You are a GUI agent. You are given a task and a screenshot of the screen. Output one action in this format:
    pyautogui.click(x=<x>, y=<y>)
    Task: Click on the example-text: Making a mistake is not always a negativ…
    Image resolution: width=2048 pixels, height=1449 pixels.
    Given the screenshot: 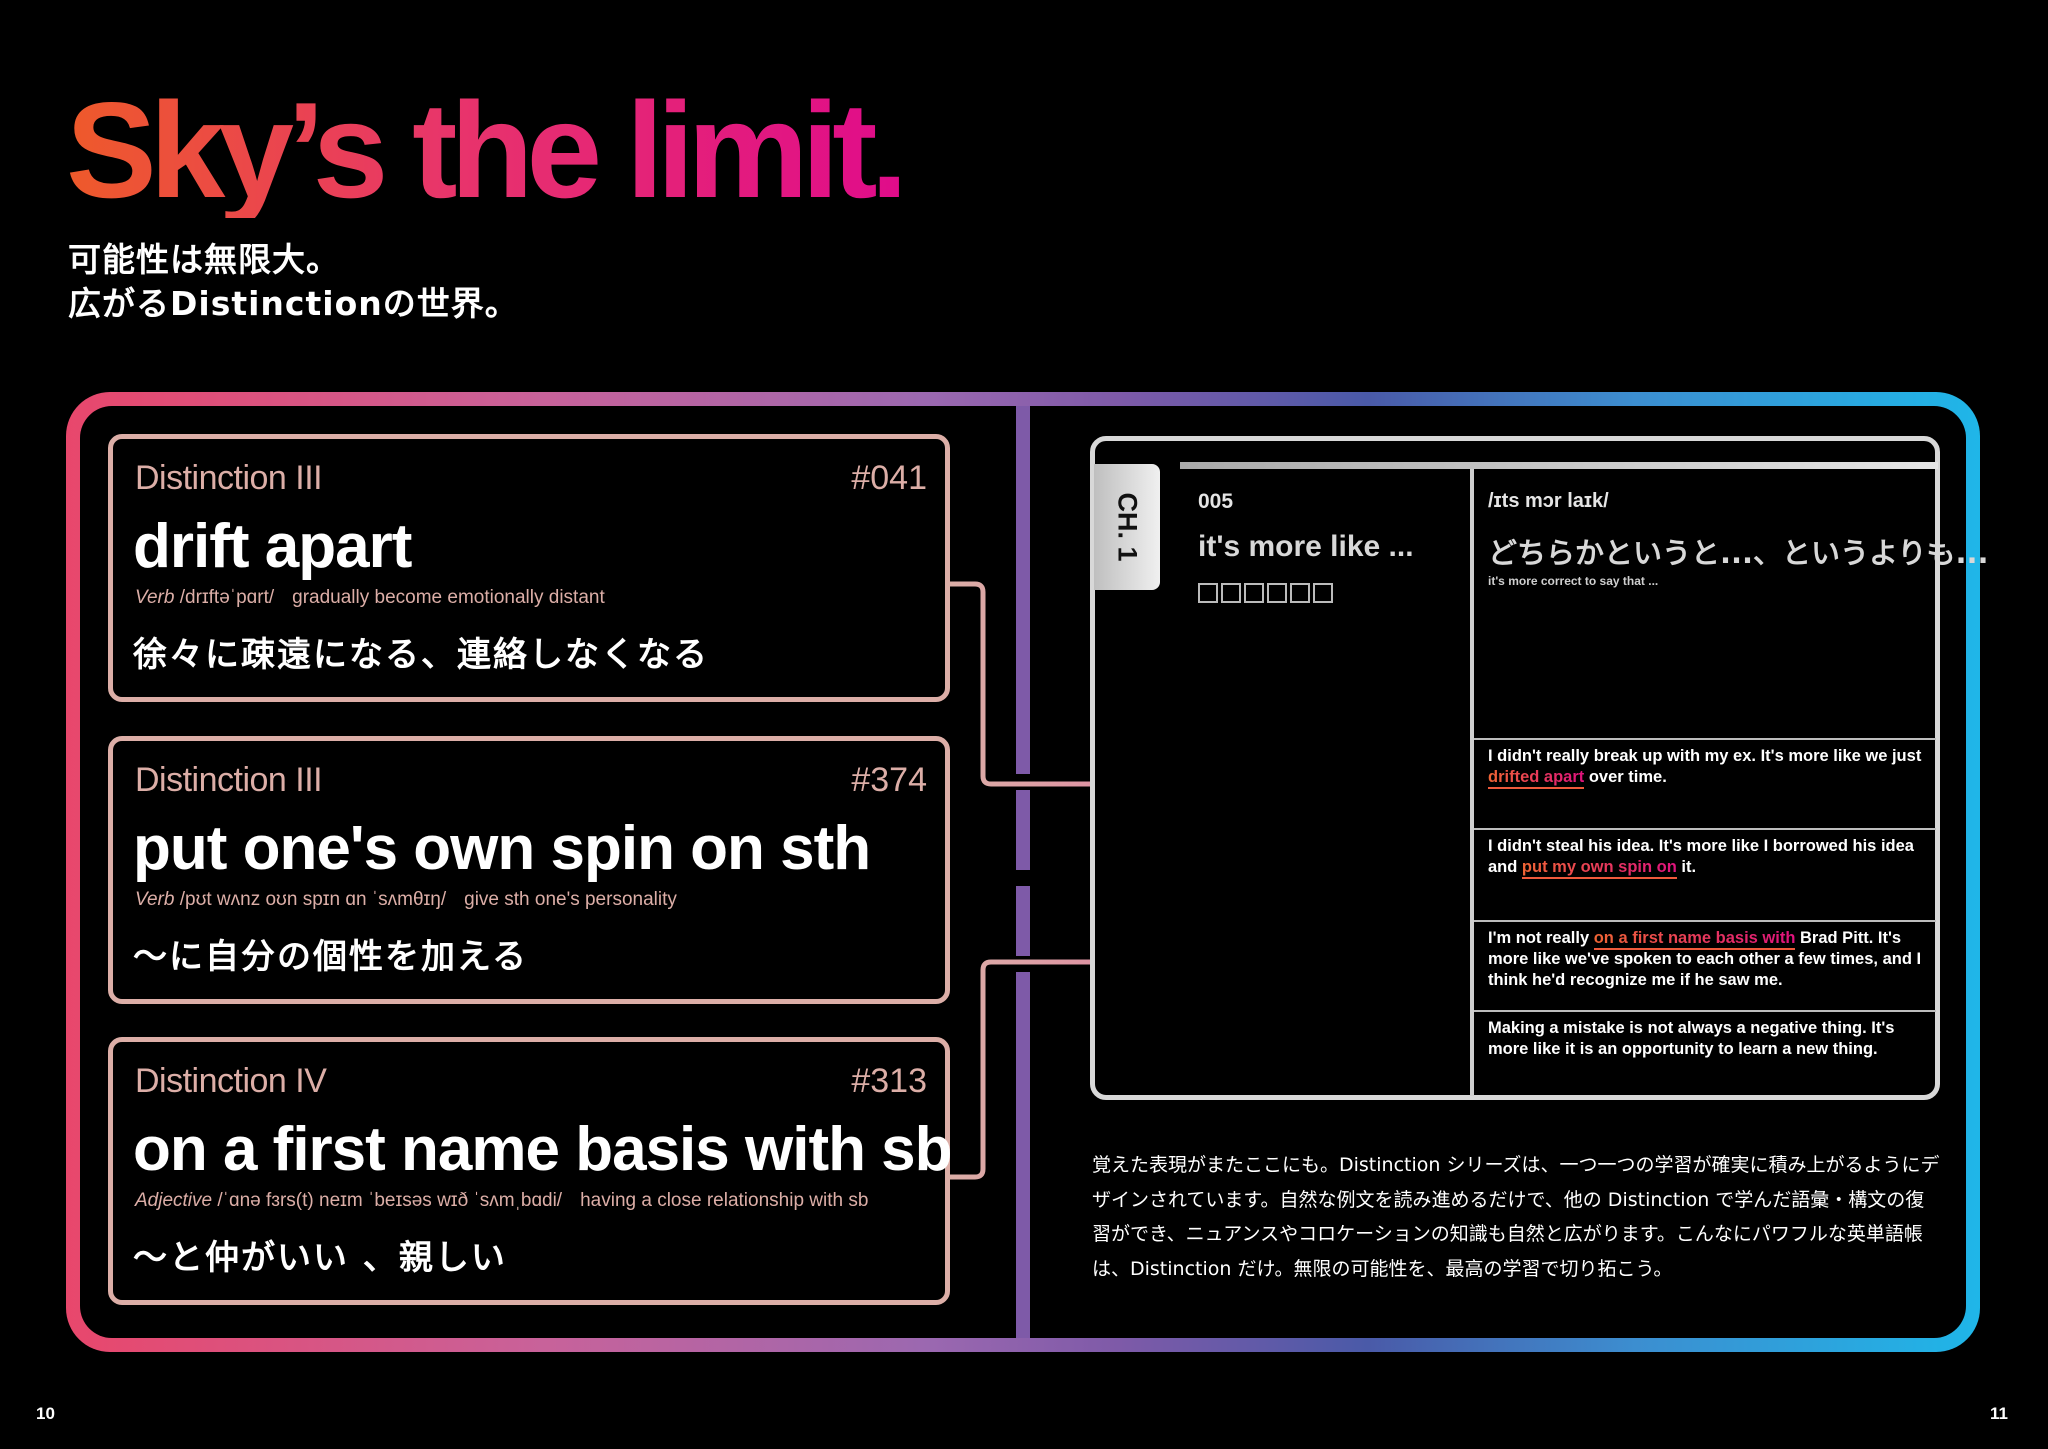 What is the action you would take?
    pyautogui.click(x=1691, y=1038)
    